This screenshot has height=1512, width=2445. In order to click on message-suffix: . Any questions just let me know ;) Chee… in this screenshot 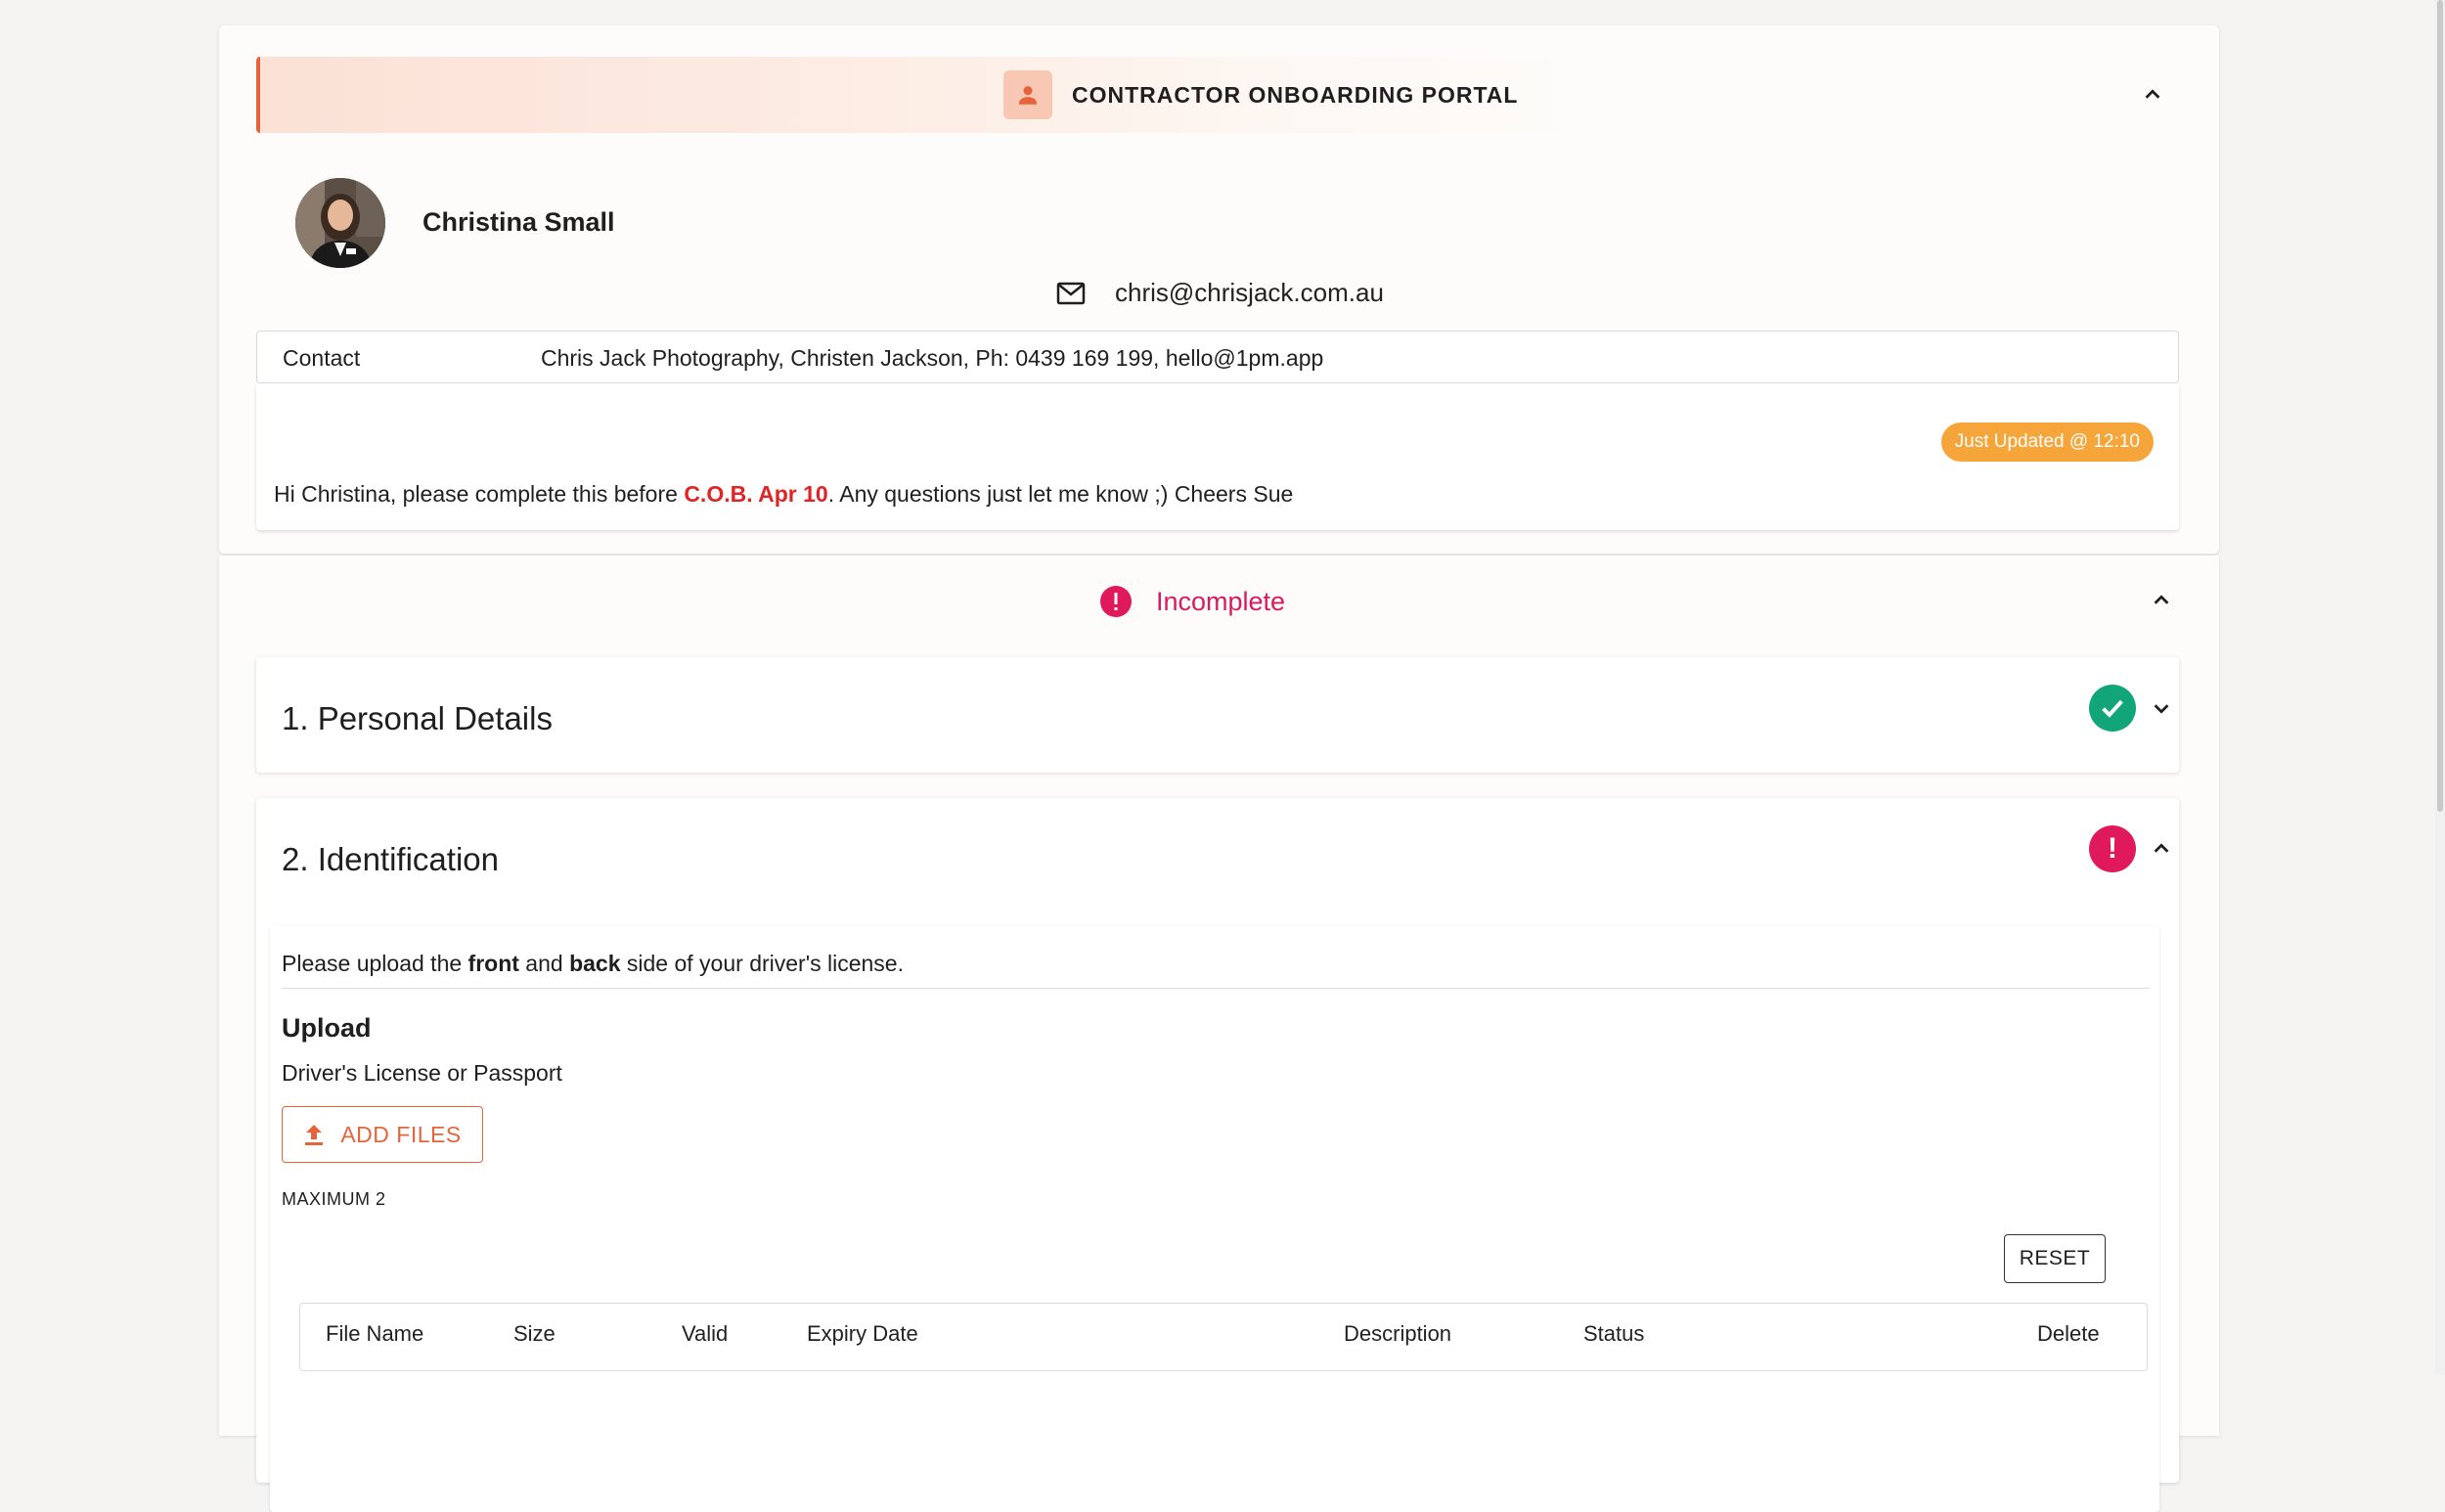, I will do `click(1060, 494)`.